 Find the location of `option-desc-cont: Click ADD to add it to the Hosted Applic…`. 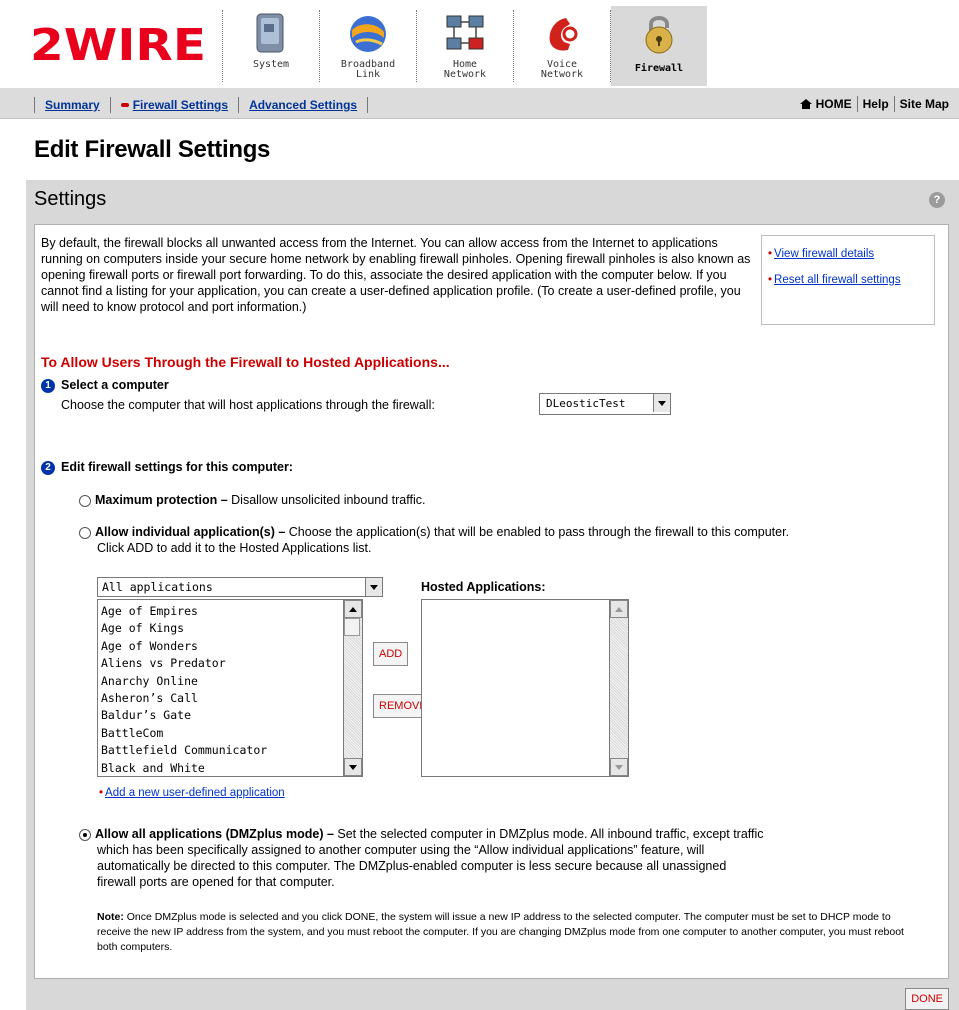

option-desc-cont: Click ADD to add it to the Hosted Applic… is located at coordinates (234, 548).